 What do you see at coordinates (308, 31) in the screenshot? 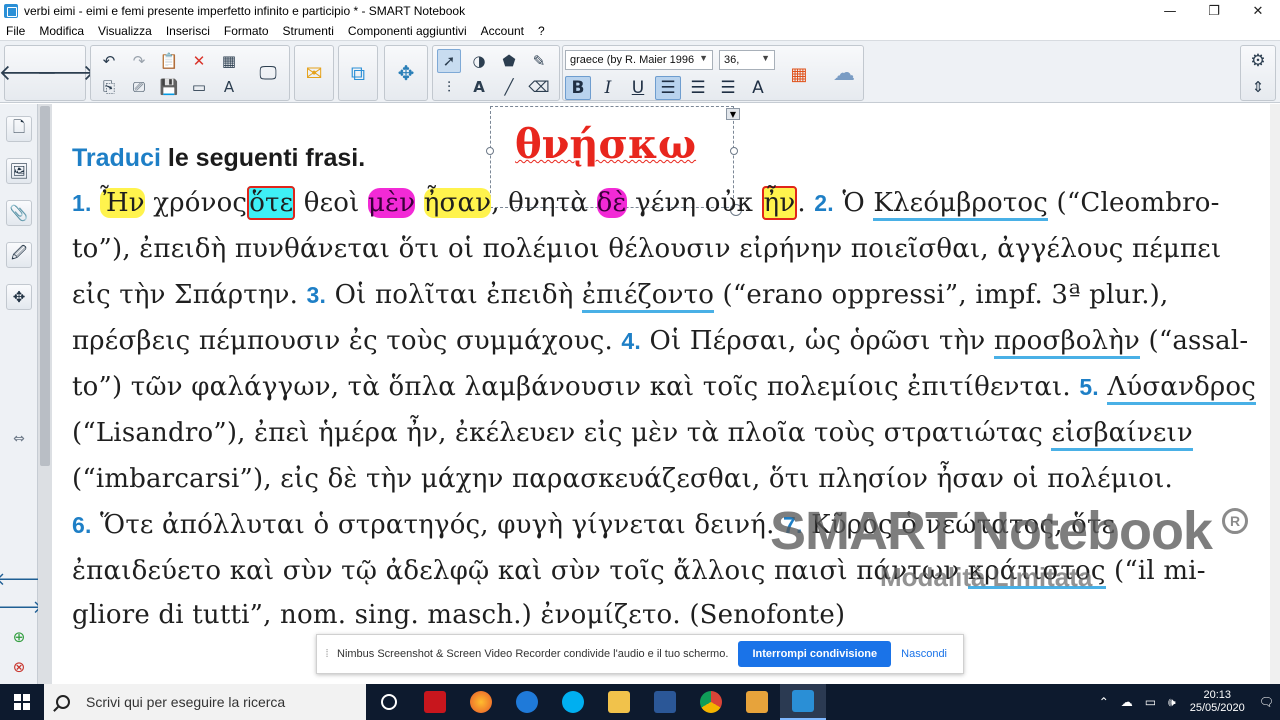
I see `menu-strumenti: Strumenti` at bounding box center [308, 31].